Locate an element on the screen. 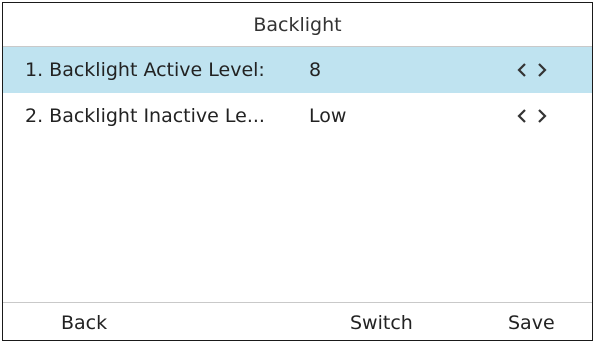 The image size is (595, 346). softkey-bar: Back Switch Save is located at coordinates (297, 321).